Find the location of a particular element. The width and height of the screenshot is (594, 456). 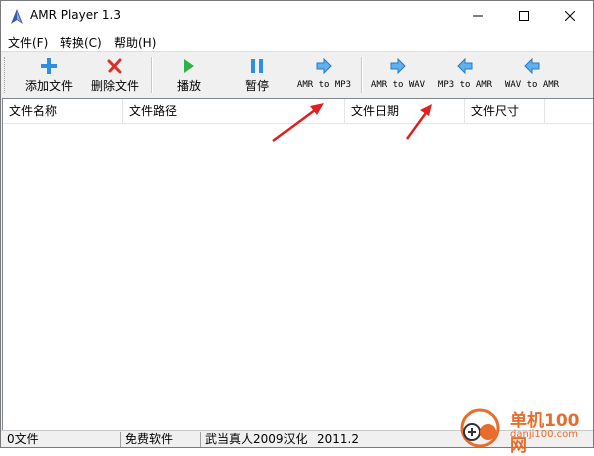

watermark: 单机100网 danji100.com is located at coordinates (526, 430).